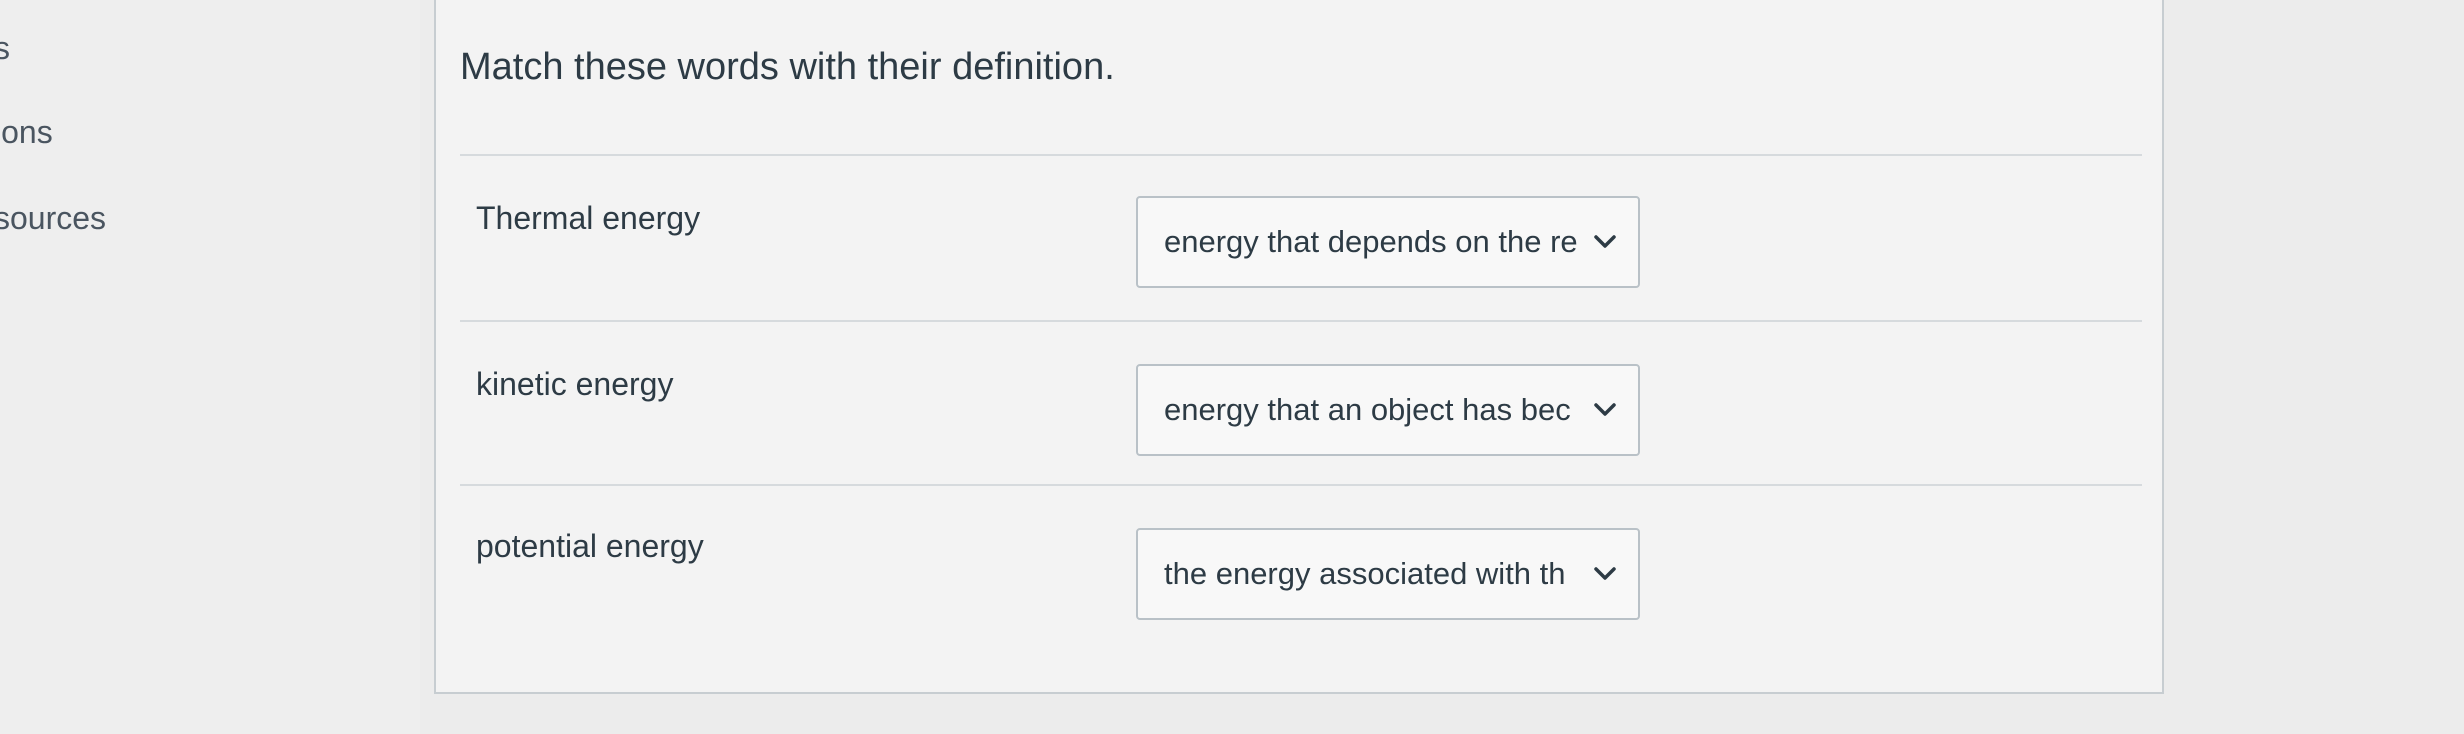 The image size is (2464, 734). I want to click on match-term-kinetic-energy: kinetic energy, so click(575, 384).